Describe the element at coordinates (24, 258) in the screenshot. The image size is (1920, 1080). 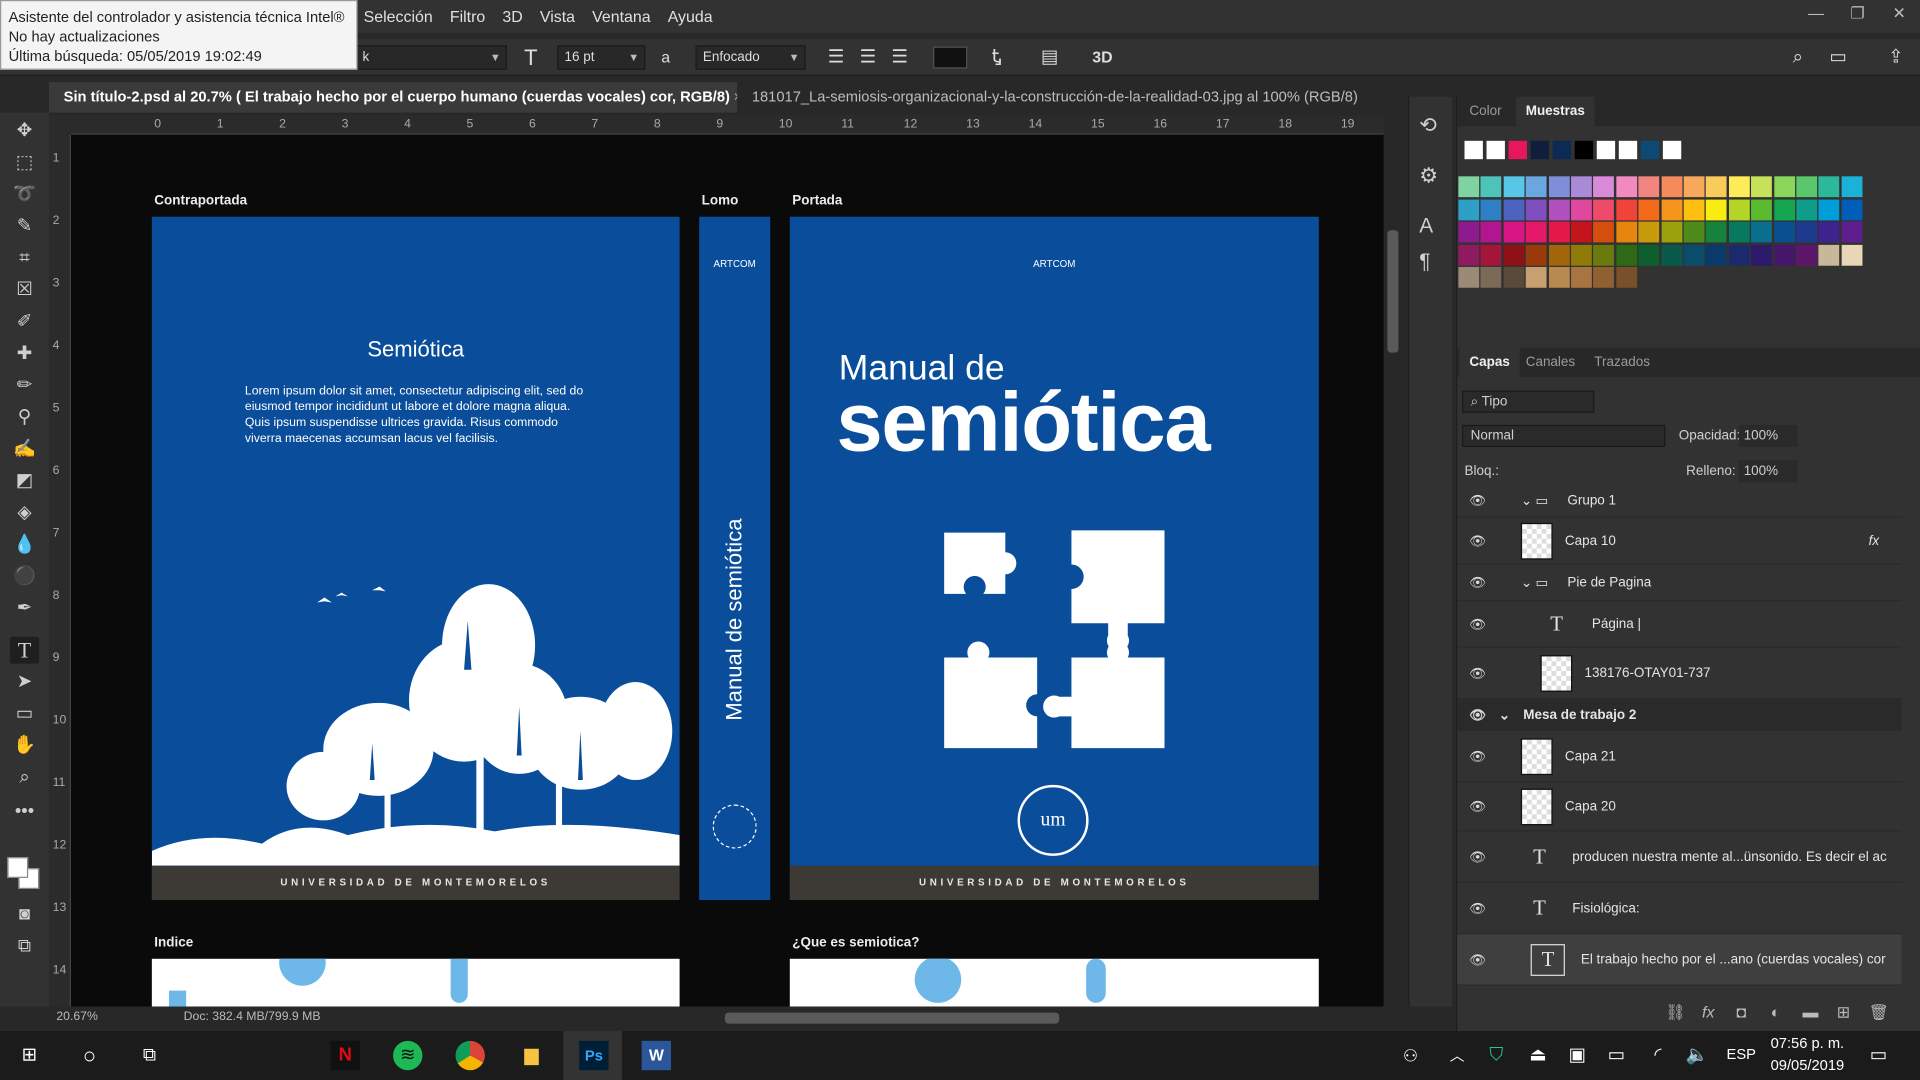
I see `crop-tool-icon: ⌗` at that location.